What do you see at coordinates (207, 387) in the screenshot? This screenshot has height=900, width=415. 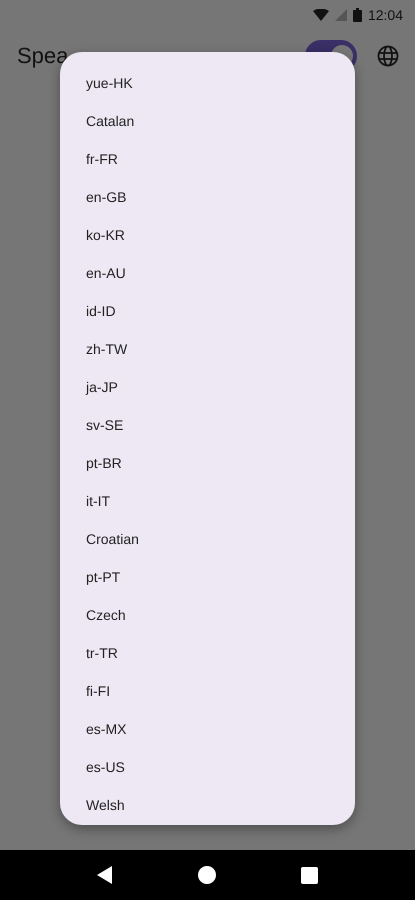 I see `menu-item: ja-JP` at bounding box center [207, 387].